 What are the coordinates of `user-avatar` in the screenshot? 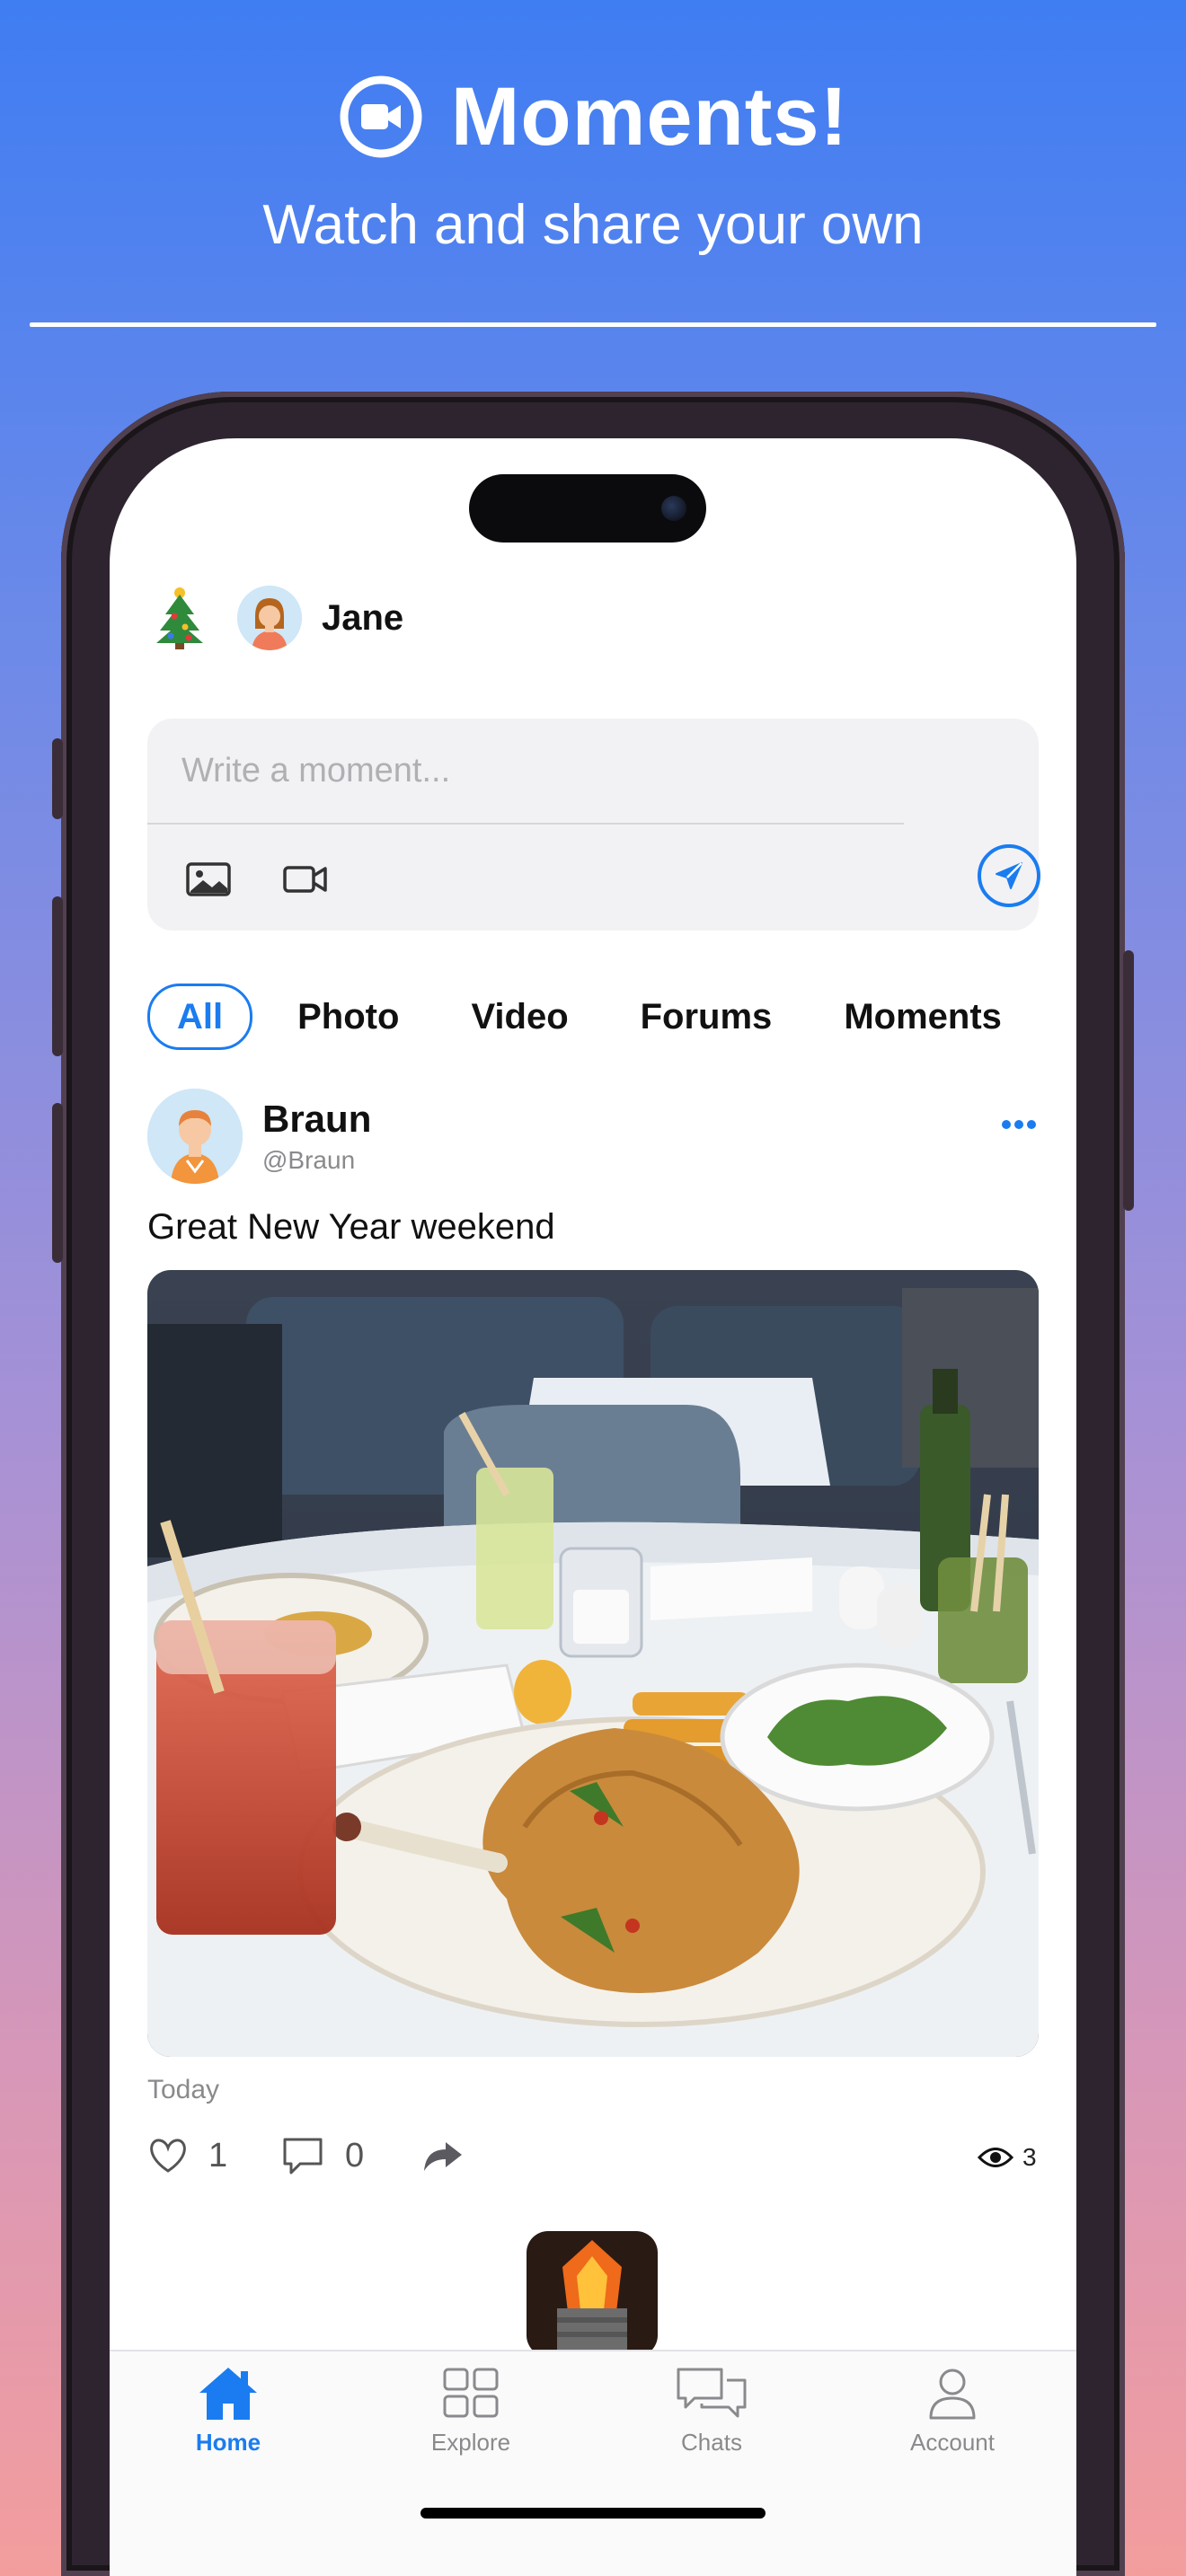 It's located at (269, 618).